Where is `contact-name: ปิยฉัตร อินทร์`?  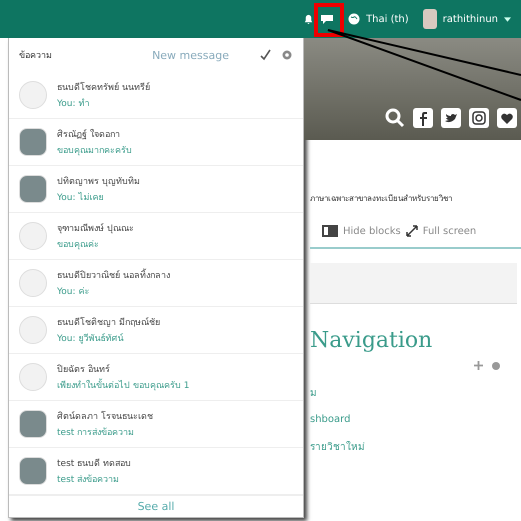 contact-name: ปิยฉัตร อินทร์ is located at coordinates (84, 369).